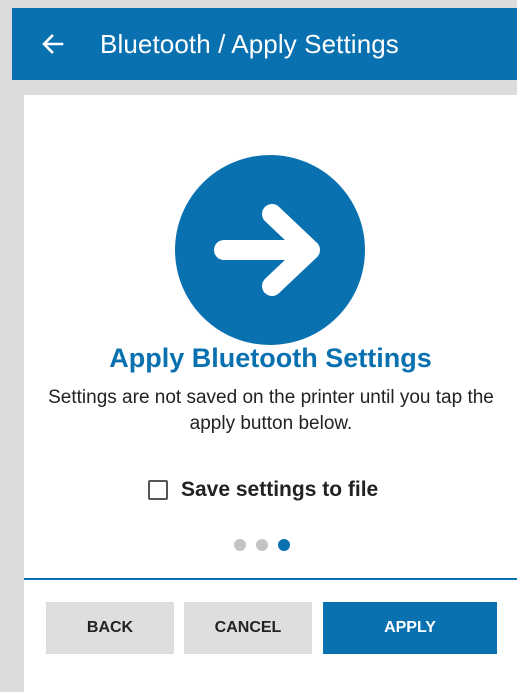 This screenshot has height=692, width=517. What do you see at coordinates (280, 489) in the screenshot?
I see `save-settings-label: Save settings to file` at bounding box center [280, 489].